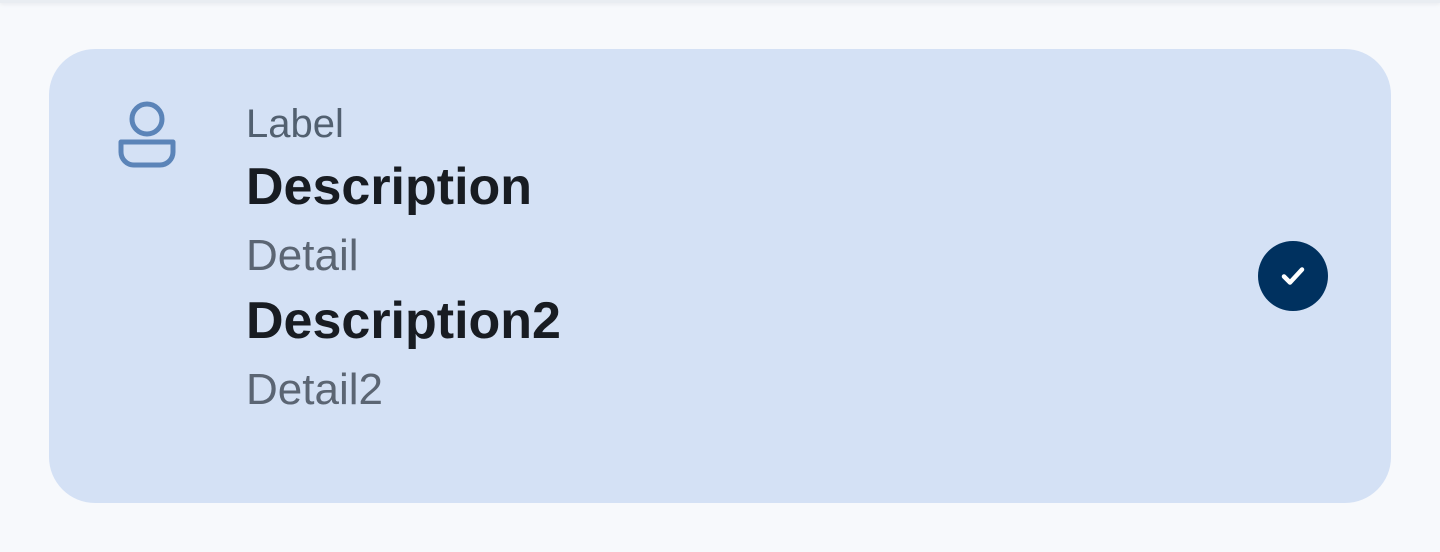  What do you see at coordinates (720, 1) in the screenshot?
I see `top-divider` at bounding box center [720, 1].